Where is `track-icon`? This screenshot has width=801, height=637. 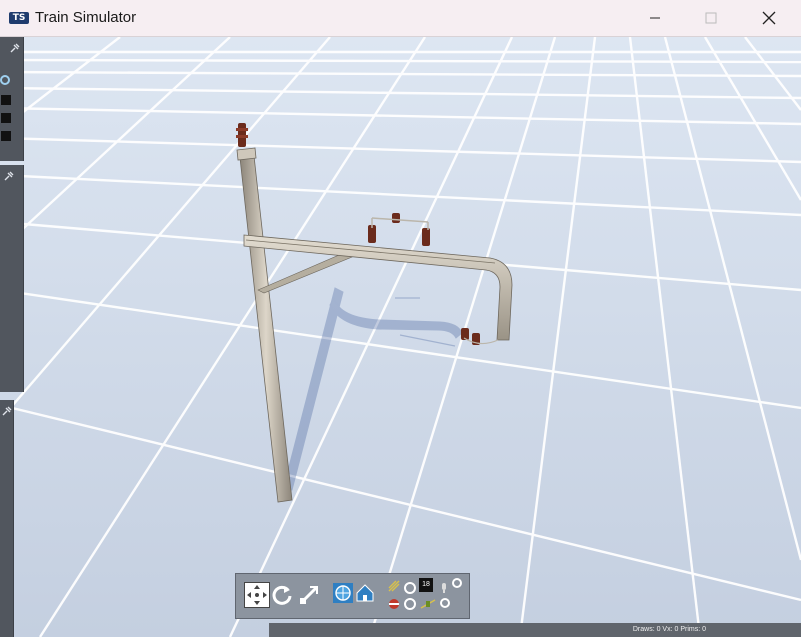 track-icon is located at coordinates (394, 586).